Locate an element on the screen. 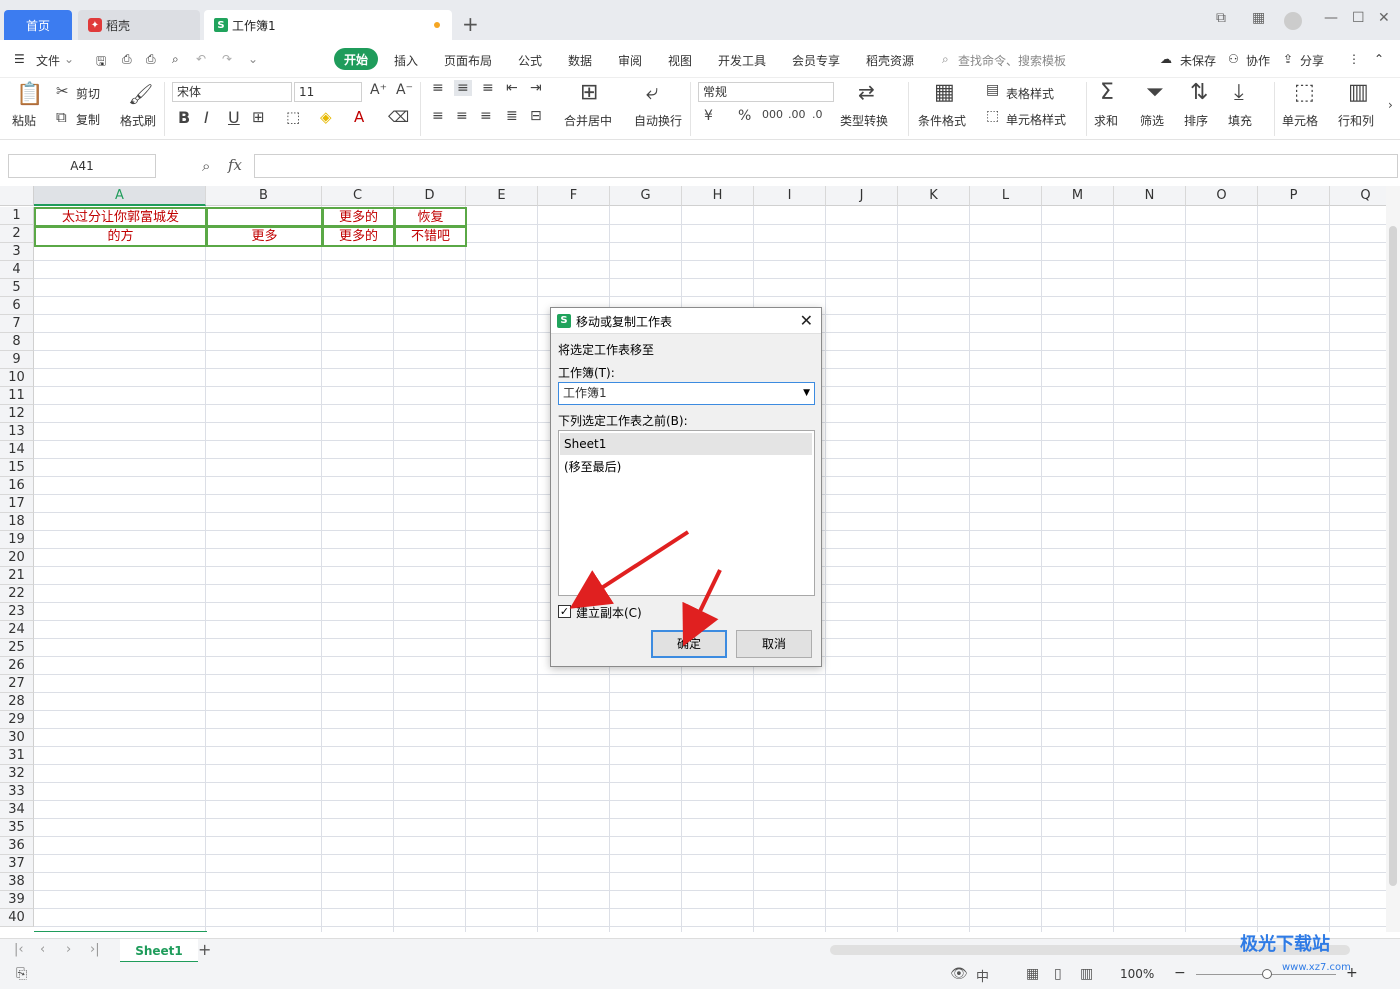  fill-style-icon: ⬚ is located at coordinates (293, 117).